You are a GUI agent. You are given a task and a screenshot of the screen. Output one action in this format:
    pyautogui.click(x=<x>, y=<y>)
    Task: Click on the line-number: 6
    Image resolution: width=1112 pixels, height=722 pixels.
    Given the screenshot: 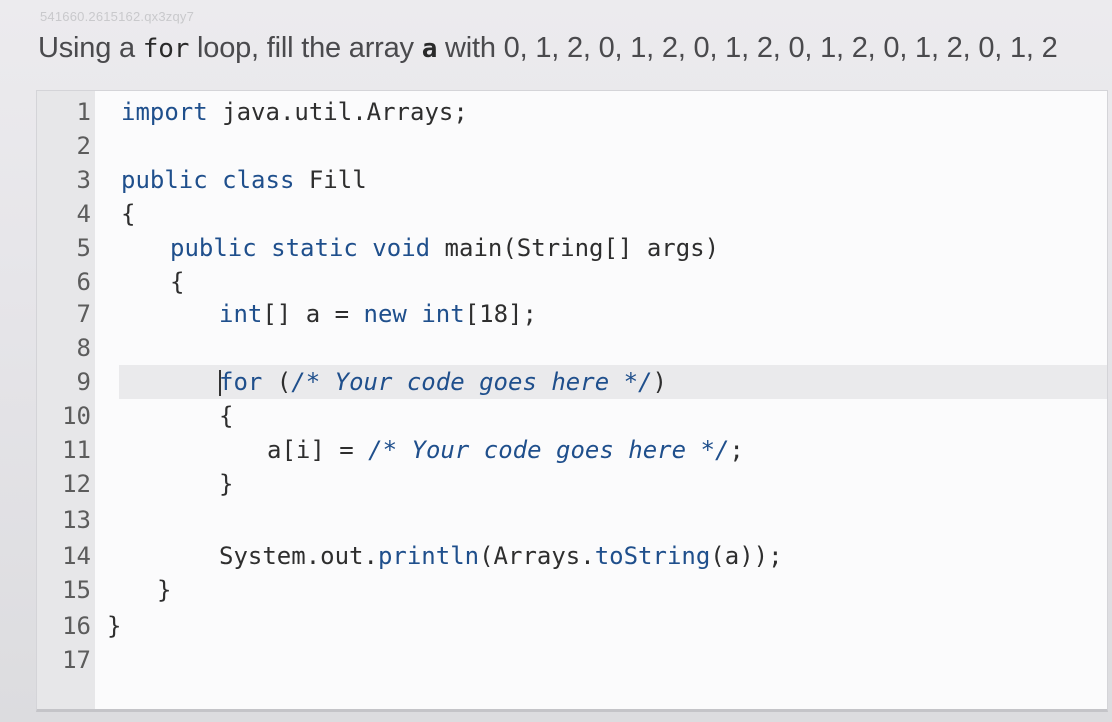 What is the action you would take?
    pyautogui.click(x=83, y=282)
    